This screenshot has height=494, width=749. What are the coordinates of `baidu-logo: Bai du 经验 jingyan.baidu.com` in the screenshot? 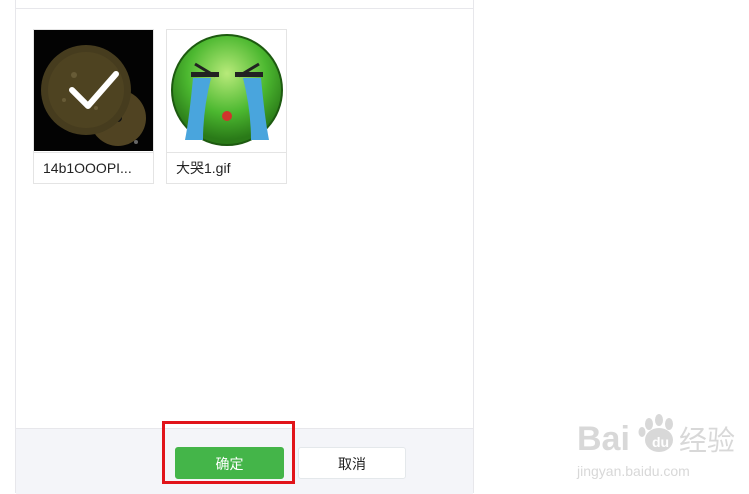 It's located at (655, 446).